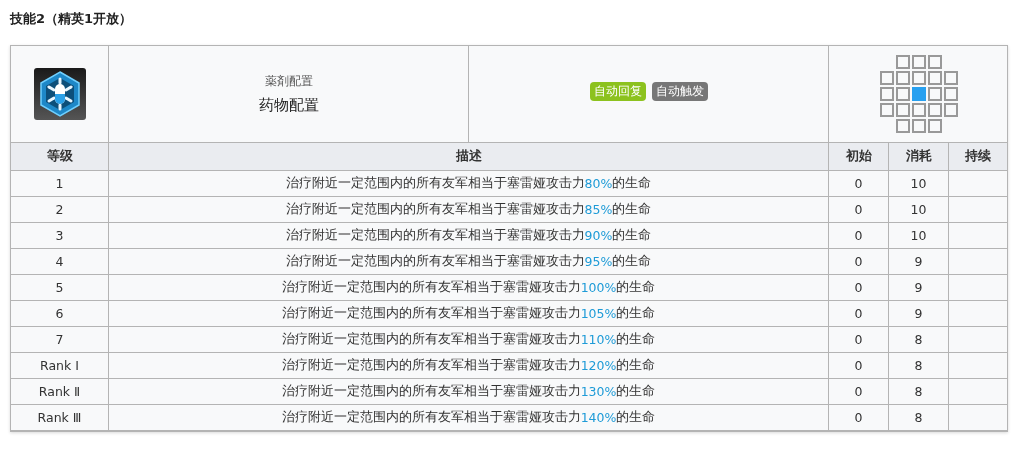 The height and width of the screenshot is (452, 1018). I want to click on table-cell: 4, so click(60, 262).